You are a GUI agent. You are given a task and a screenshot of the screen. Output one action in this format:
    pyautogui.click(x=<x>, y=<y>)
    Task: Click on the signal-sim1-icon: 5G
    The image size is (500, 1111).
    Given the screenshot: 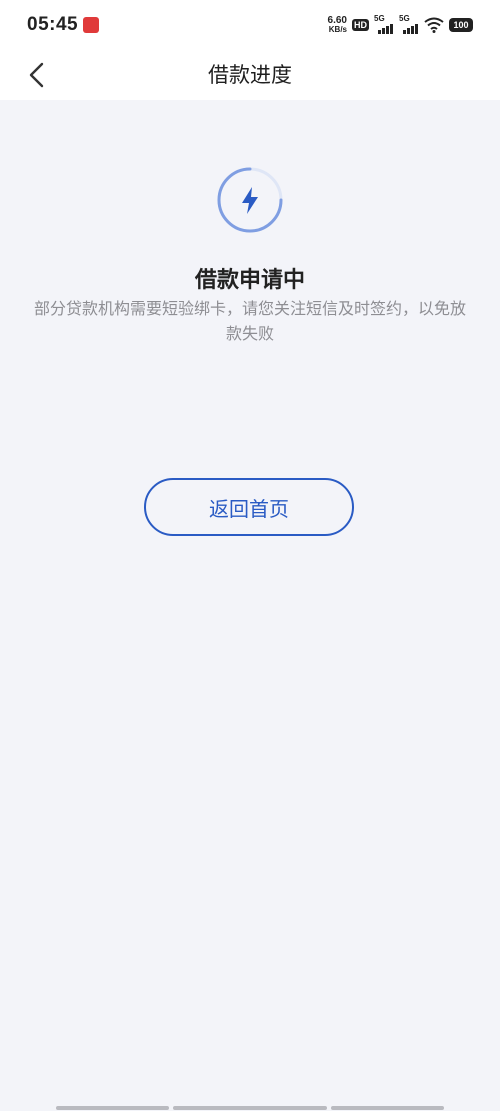 What is the action you would take?
    pyautogui.click(x=384, y=24)
    